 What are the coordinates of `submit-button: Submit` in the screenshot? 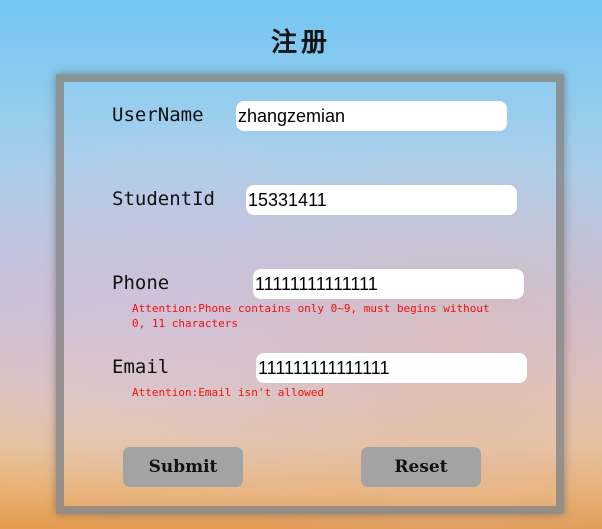 It's located at (183, 467).